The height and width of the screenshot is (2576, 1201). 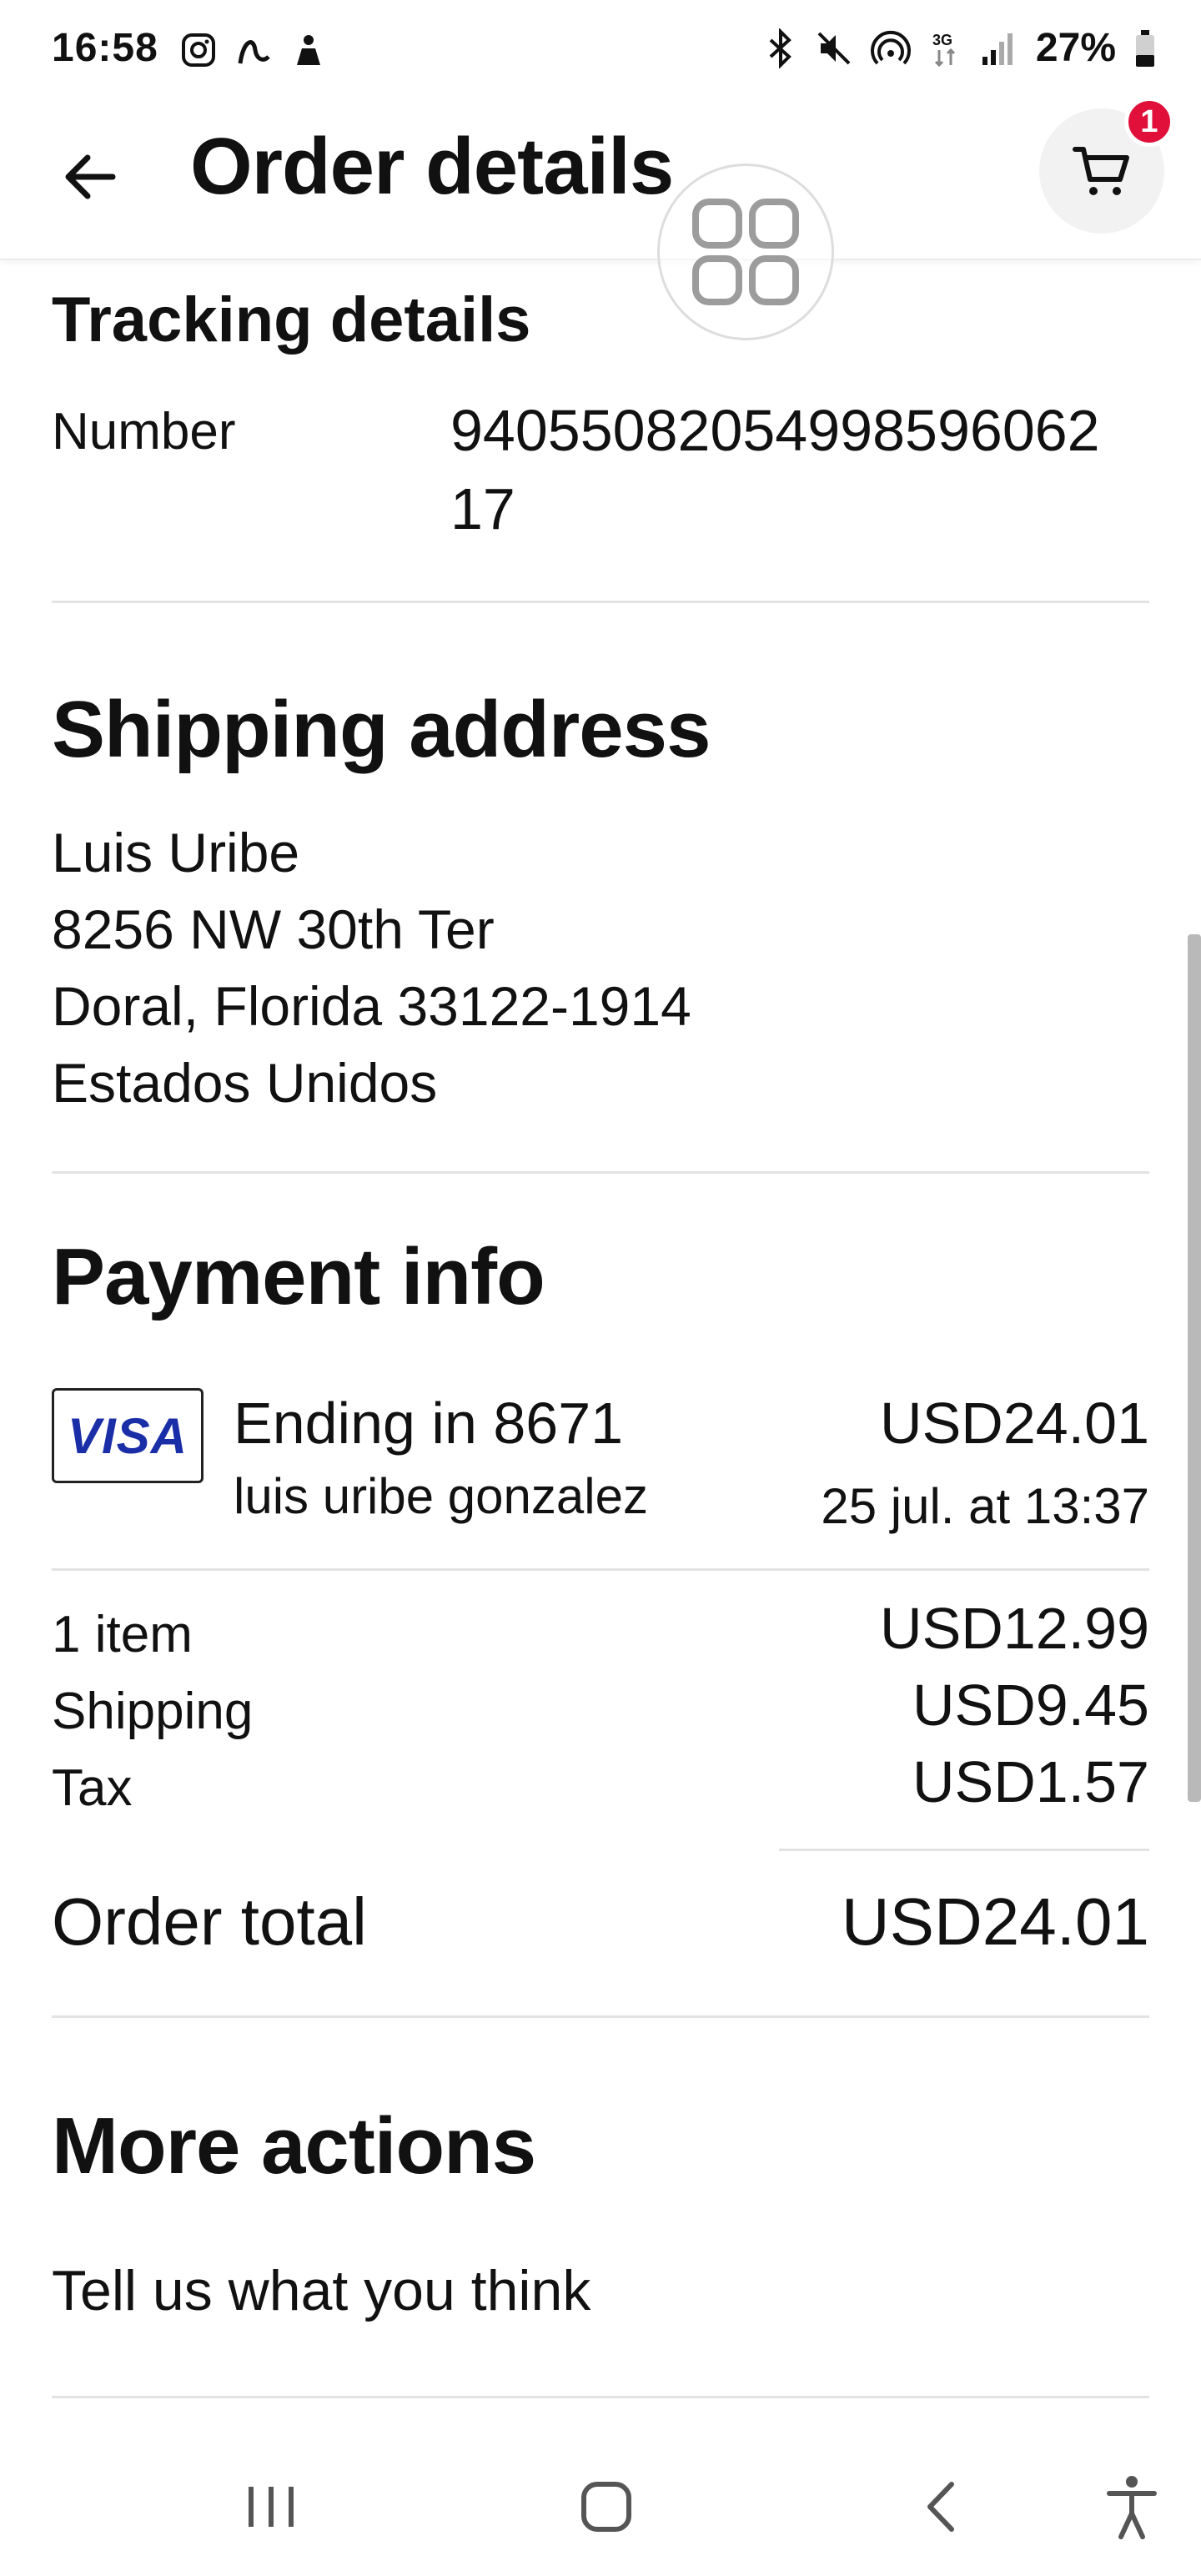 What do you see at coordinates (834, 48) in the screenshot?
I see `mute-icon` at bounding box center [834, 48].